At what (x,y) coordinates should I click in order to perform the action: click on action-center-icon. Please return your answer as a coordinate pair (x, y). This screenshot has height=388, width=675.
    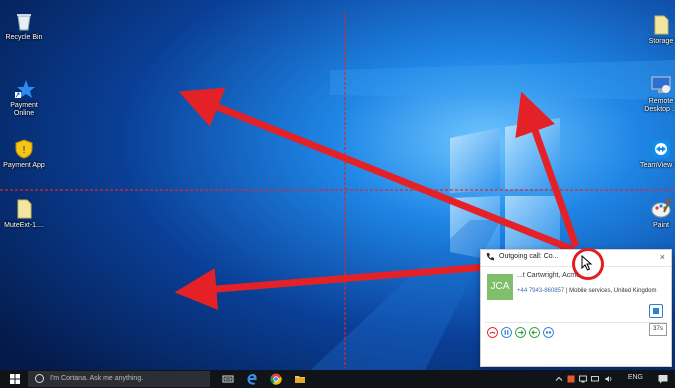
    Looking at the image, I should click on (663, 379).